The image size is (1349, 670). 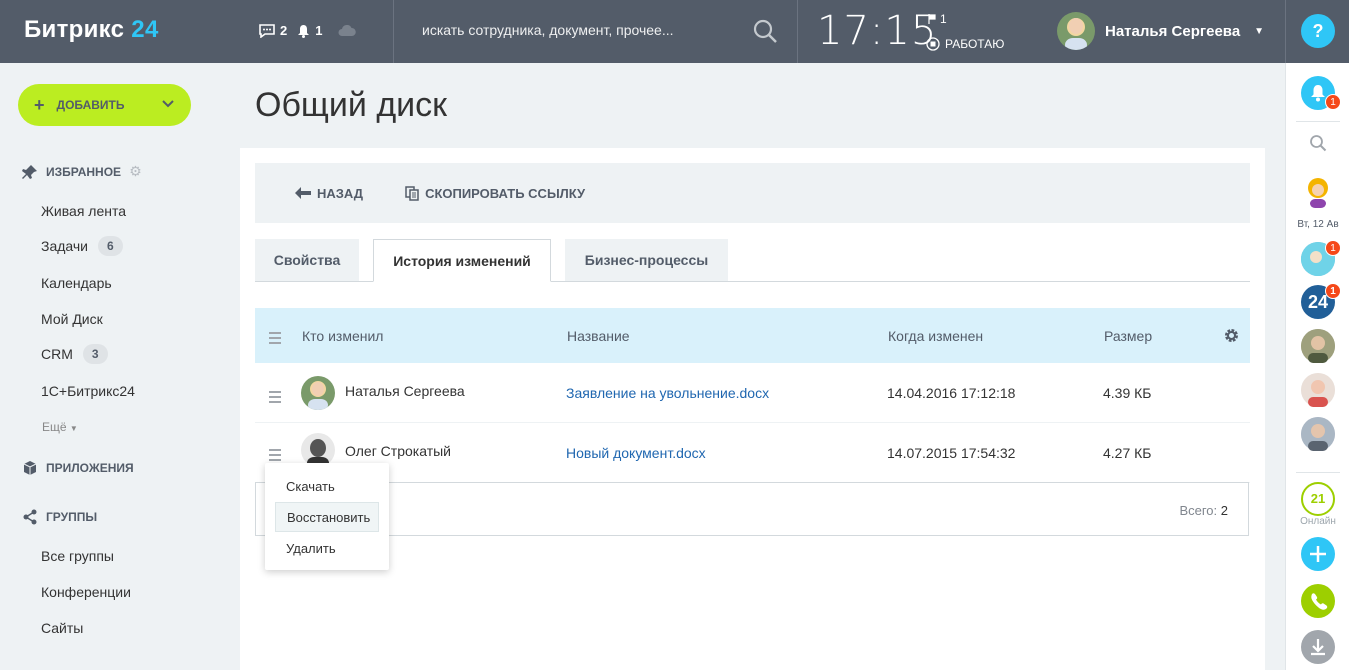 I want to click on online-label: Онлайн, so click(x=1318, y=521).